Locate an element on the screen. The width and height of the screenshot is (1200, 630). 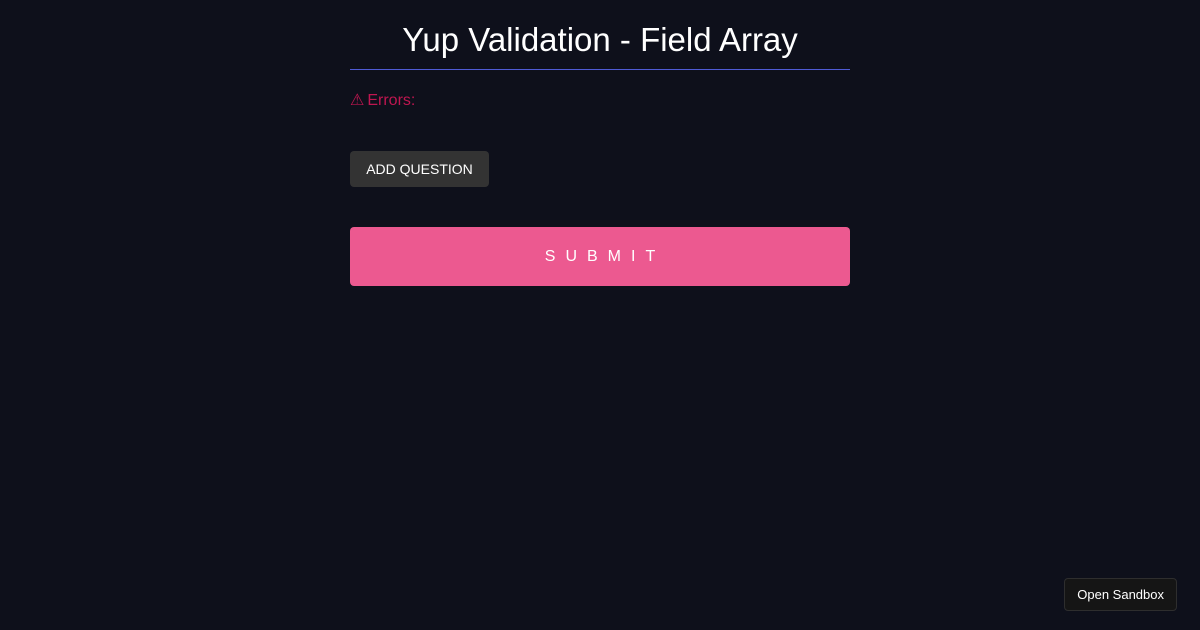
warning-icon: ⚠ is located at coordinates (357, 100).